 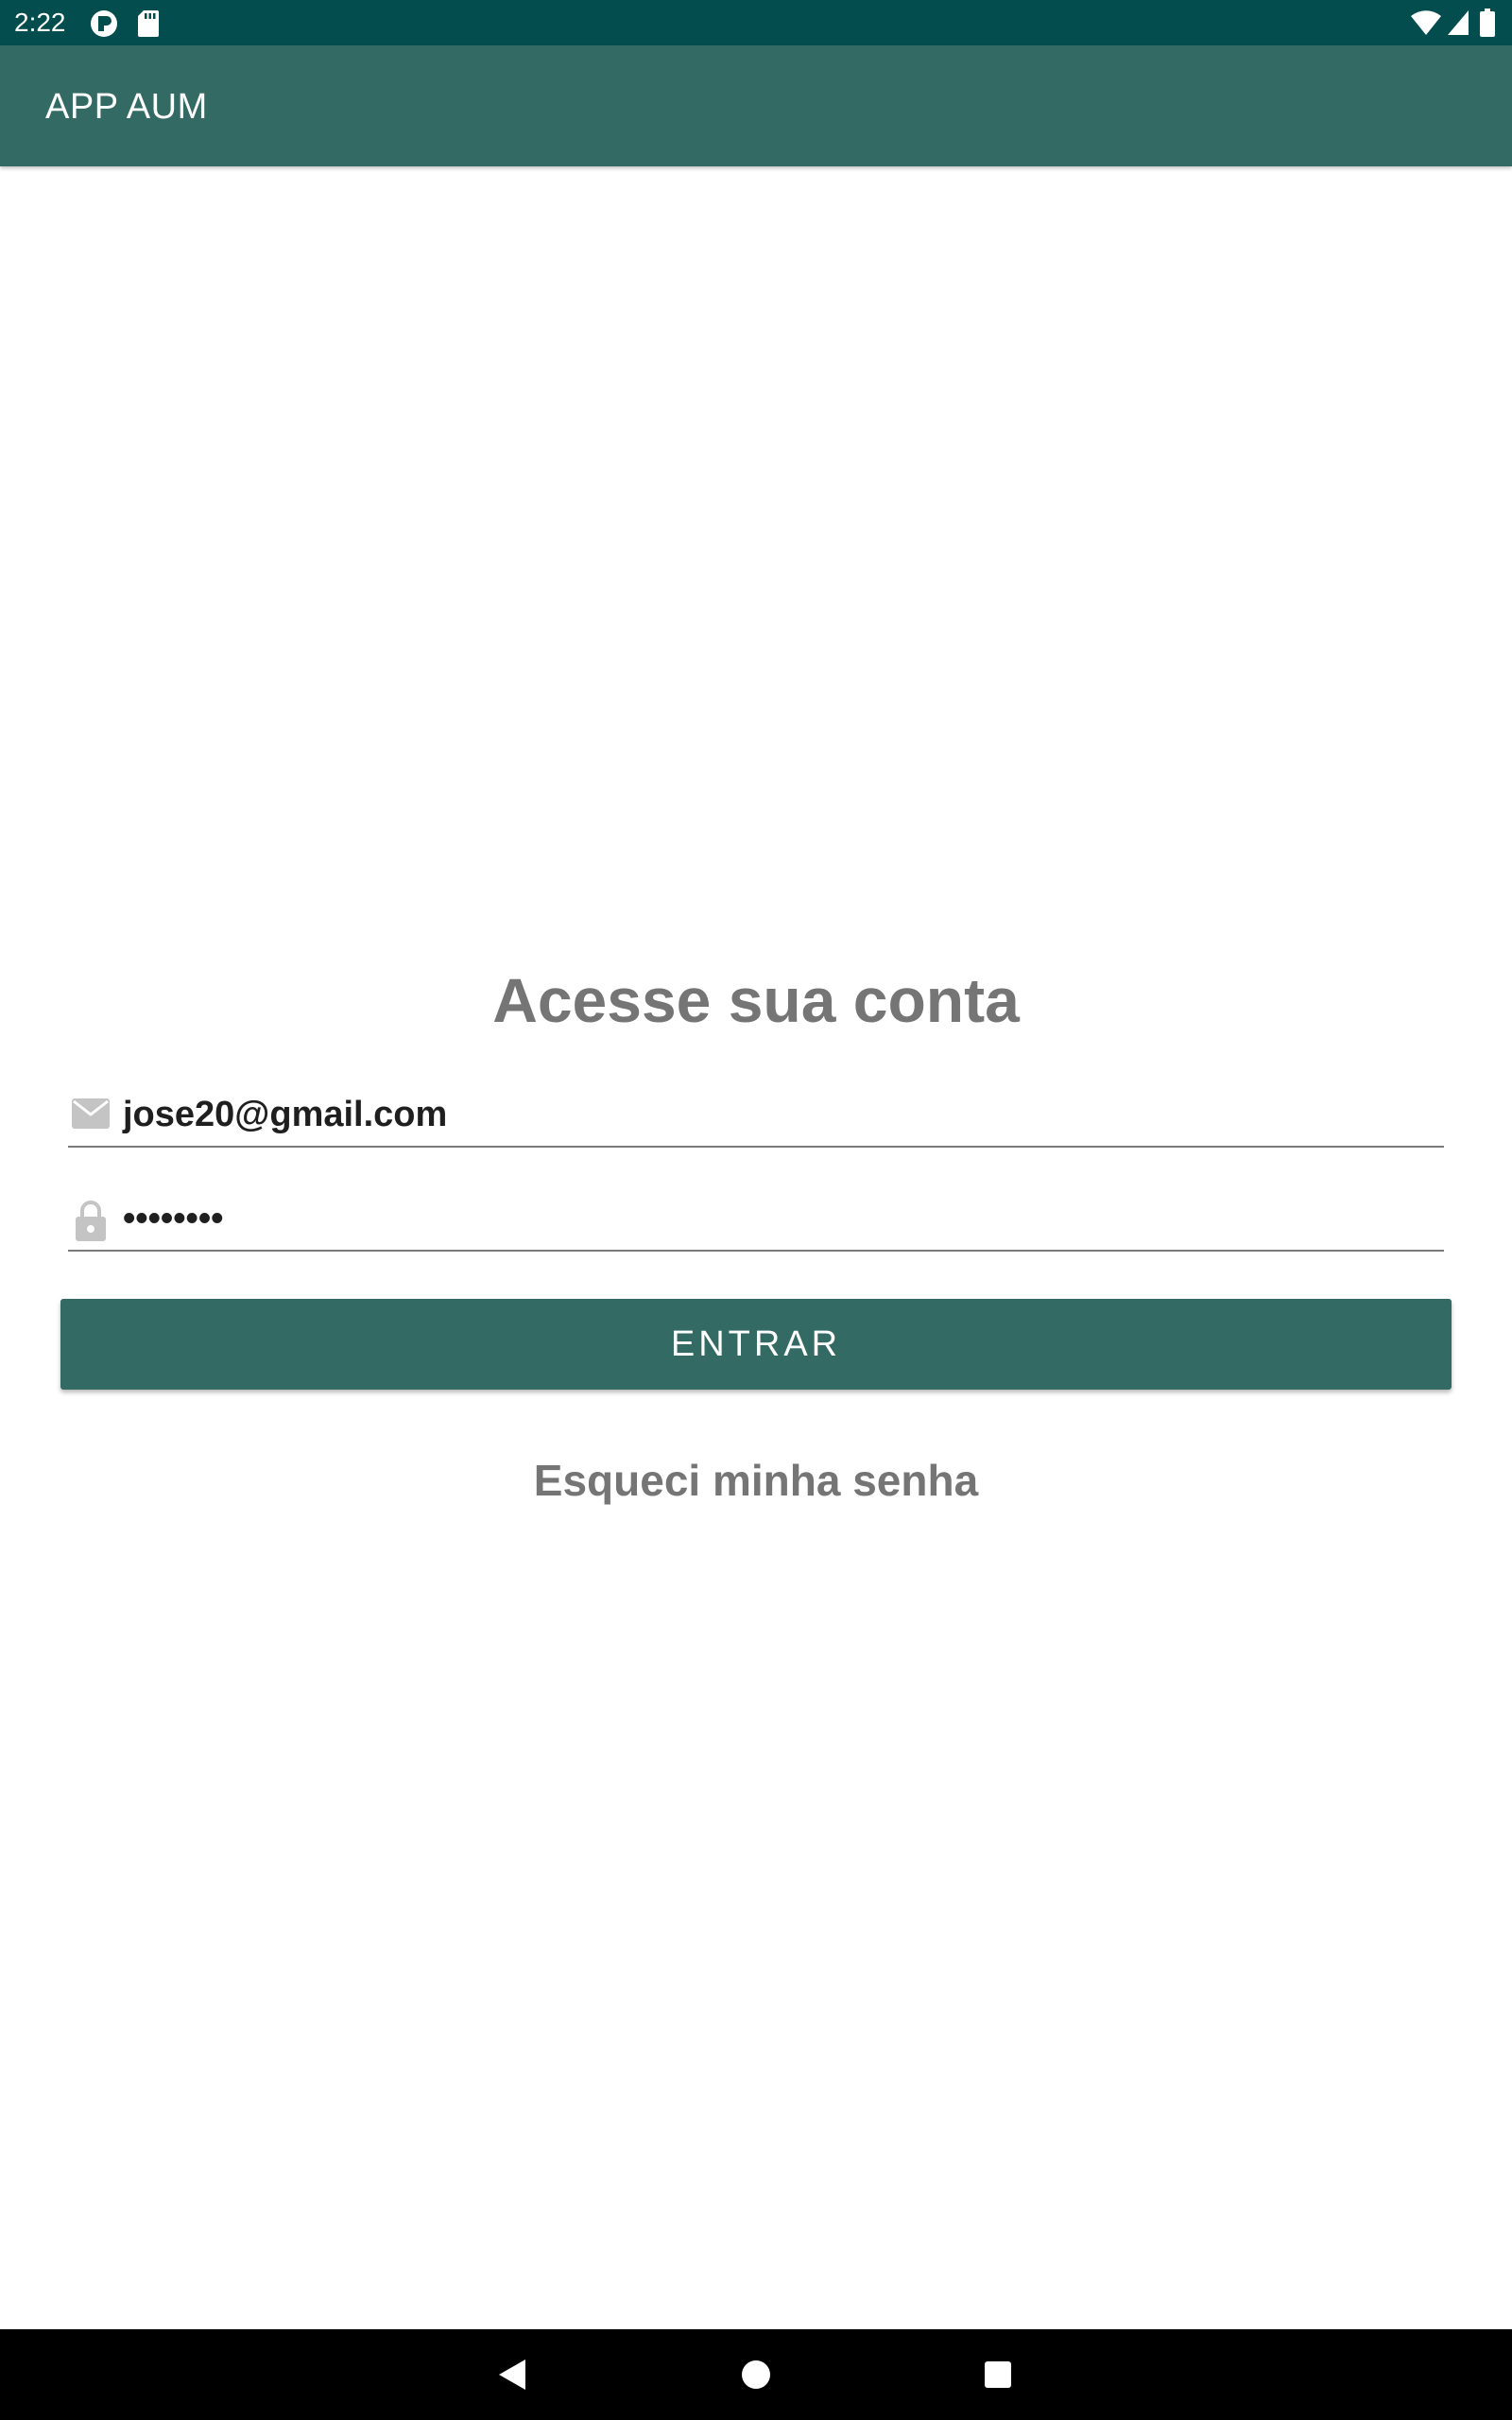 What do you see at coordinates (756, 1345) in the screenshot?
I see `login-button: ENTRAR` at bounding box center [756, 1345].